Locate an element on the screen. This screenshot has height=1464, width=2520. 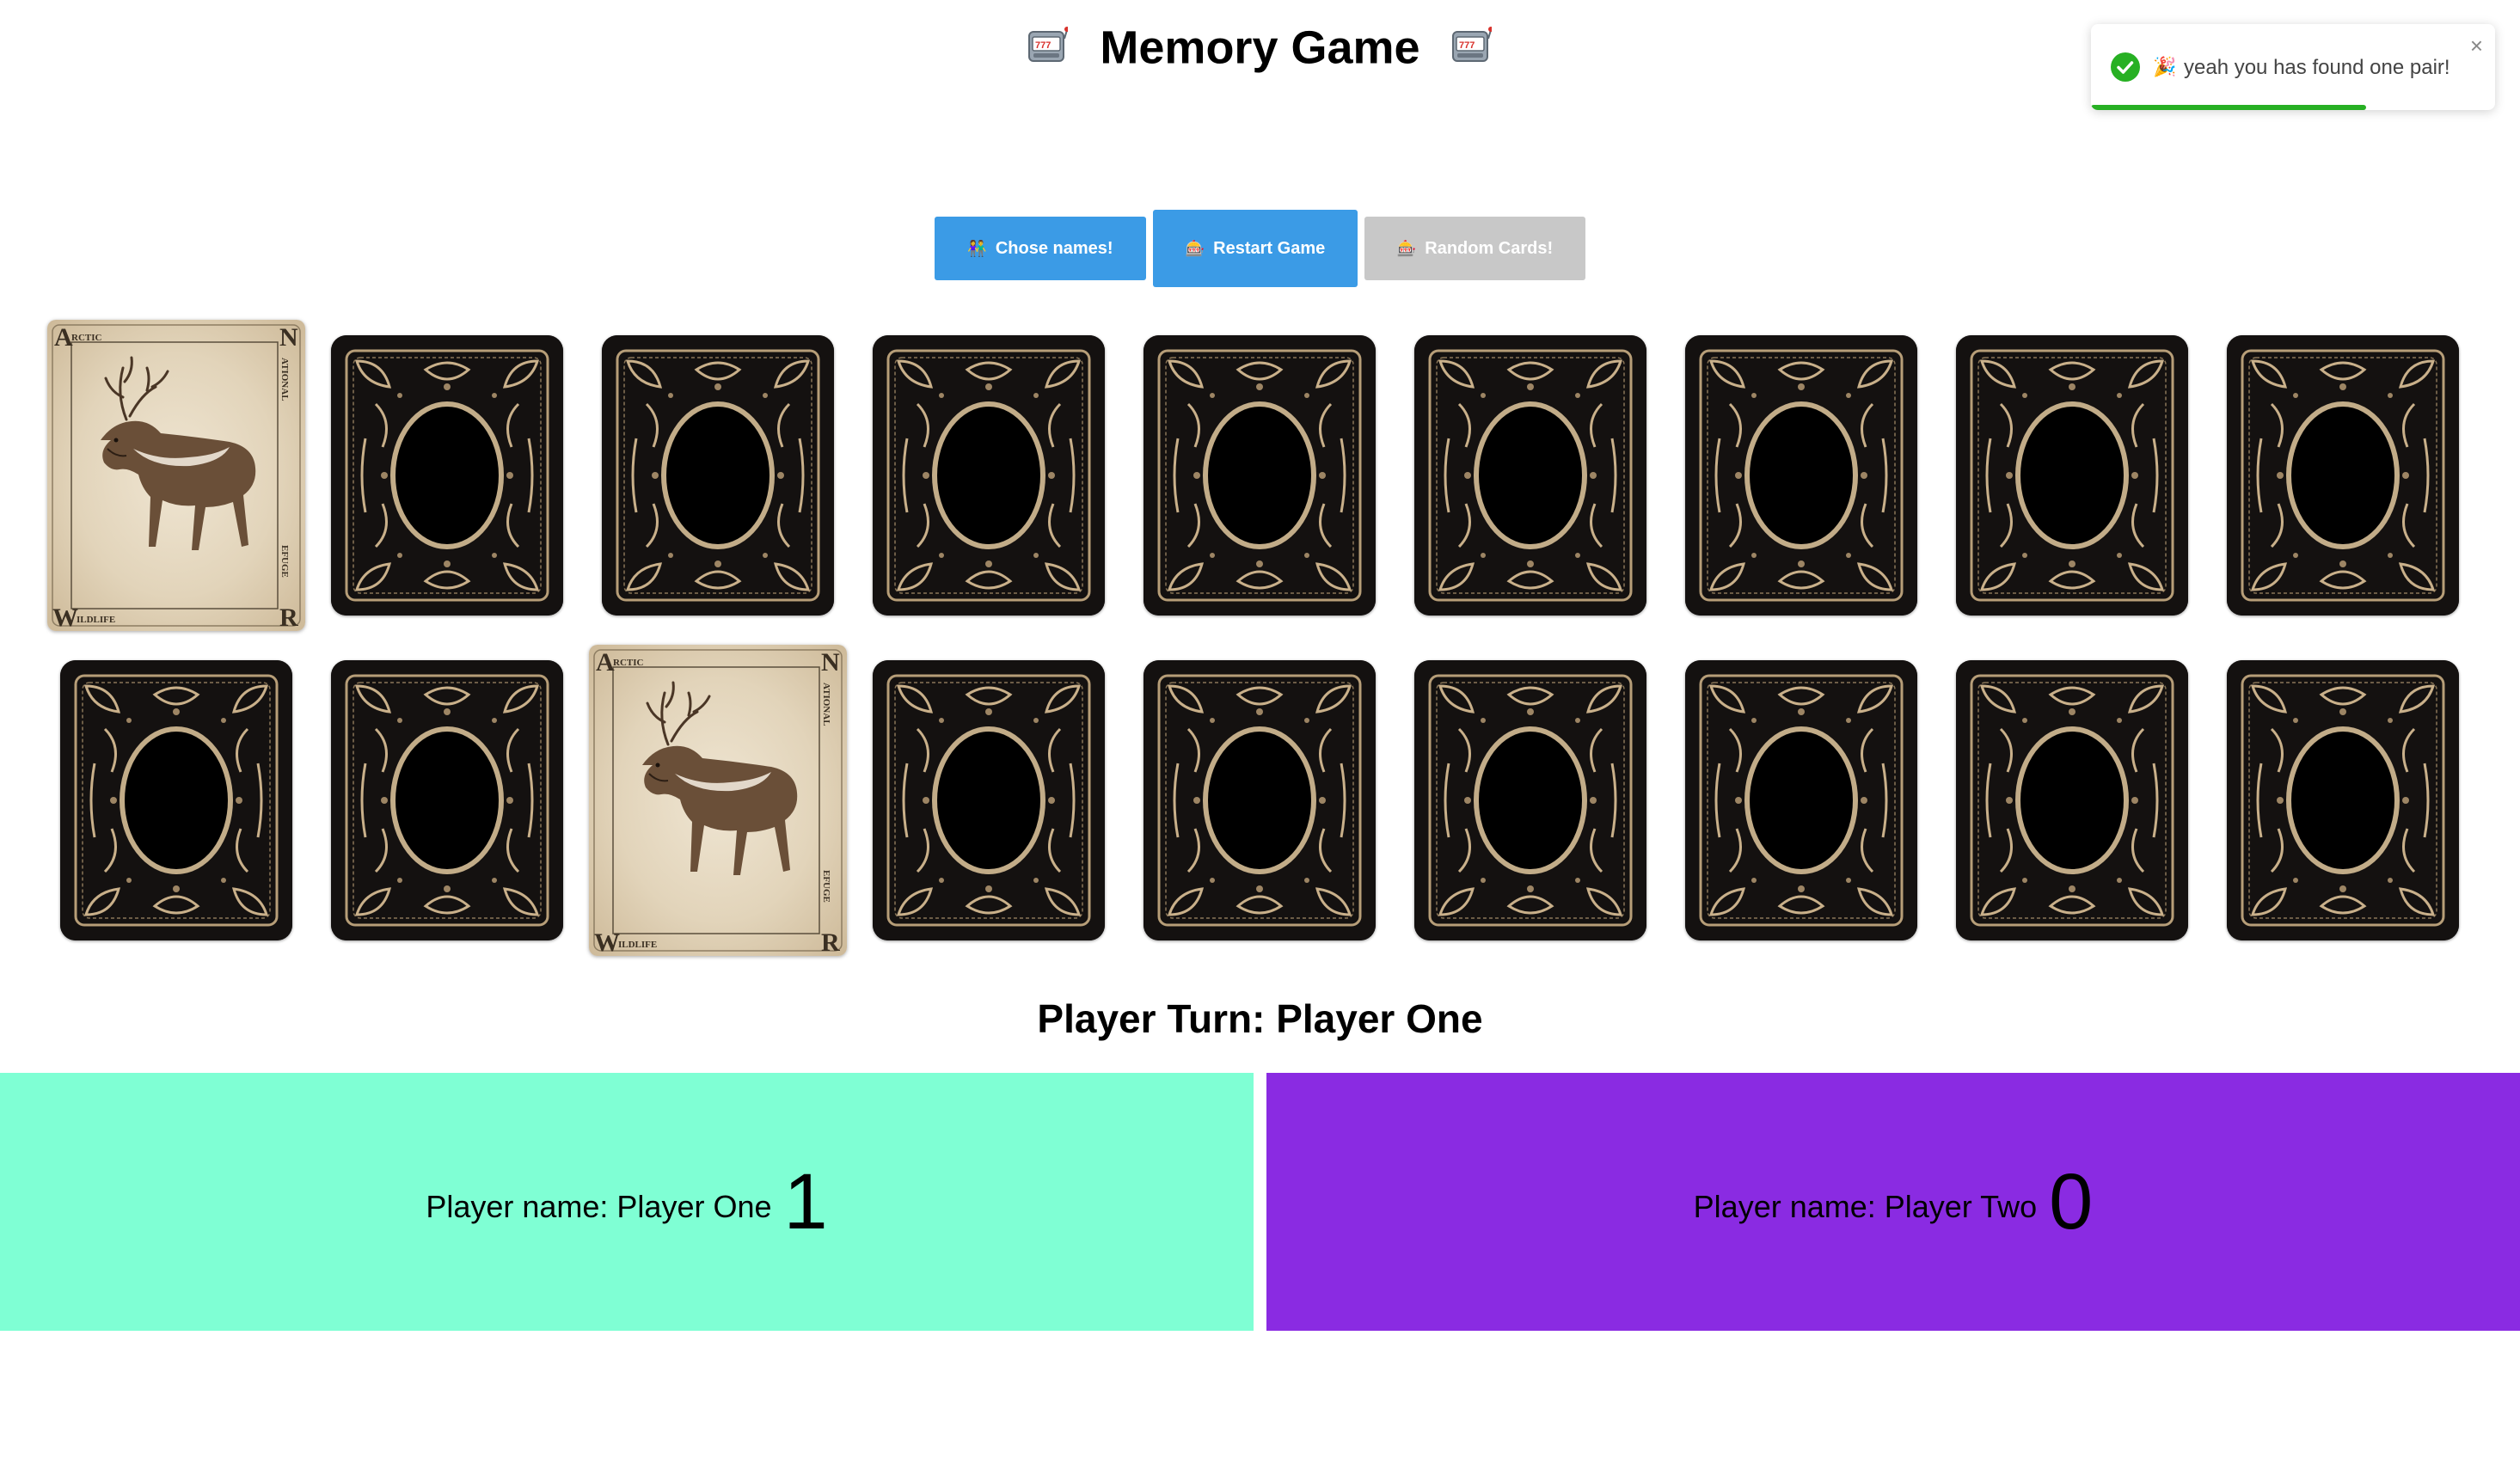
player-two-name: Player name: Player Two is located at coordinates (1865, 1206).